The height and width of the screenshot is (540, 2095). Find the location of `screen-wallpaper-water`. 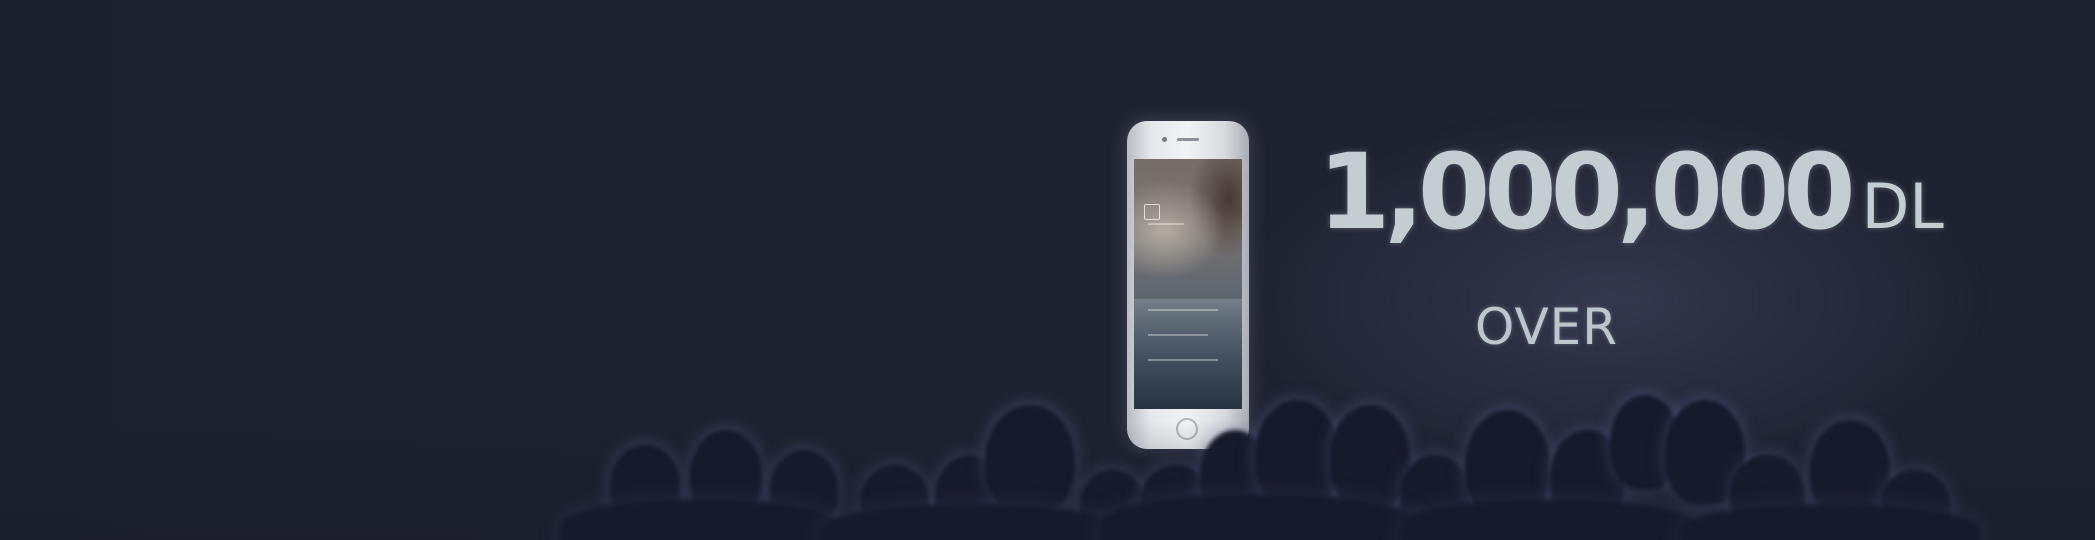

screen-wallpaper-water is located at coordinates (1188, 354).